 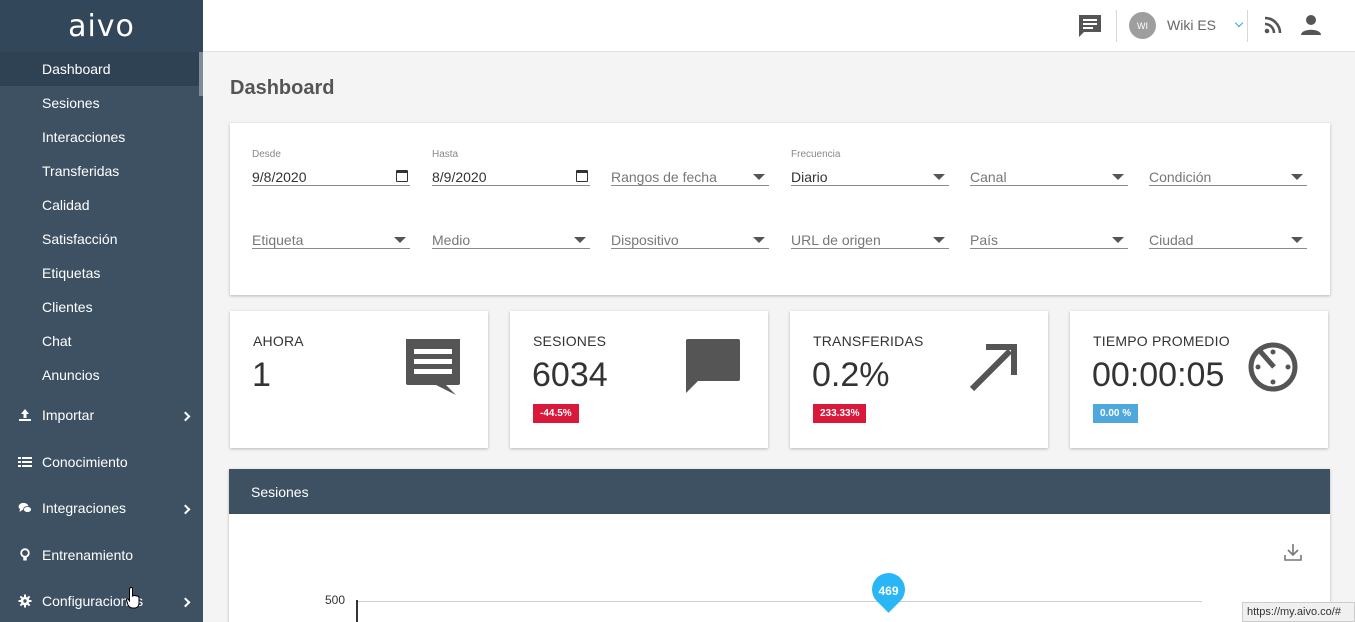 I want to click on stat-value: 6034, so click(x=570, y=375).